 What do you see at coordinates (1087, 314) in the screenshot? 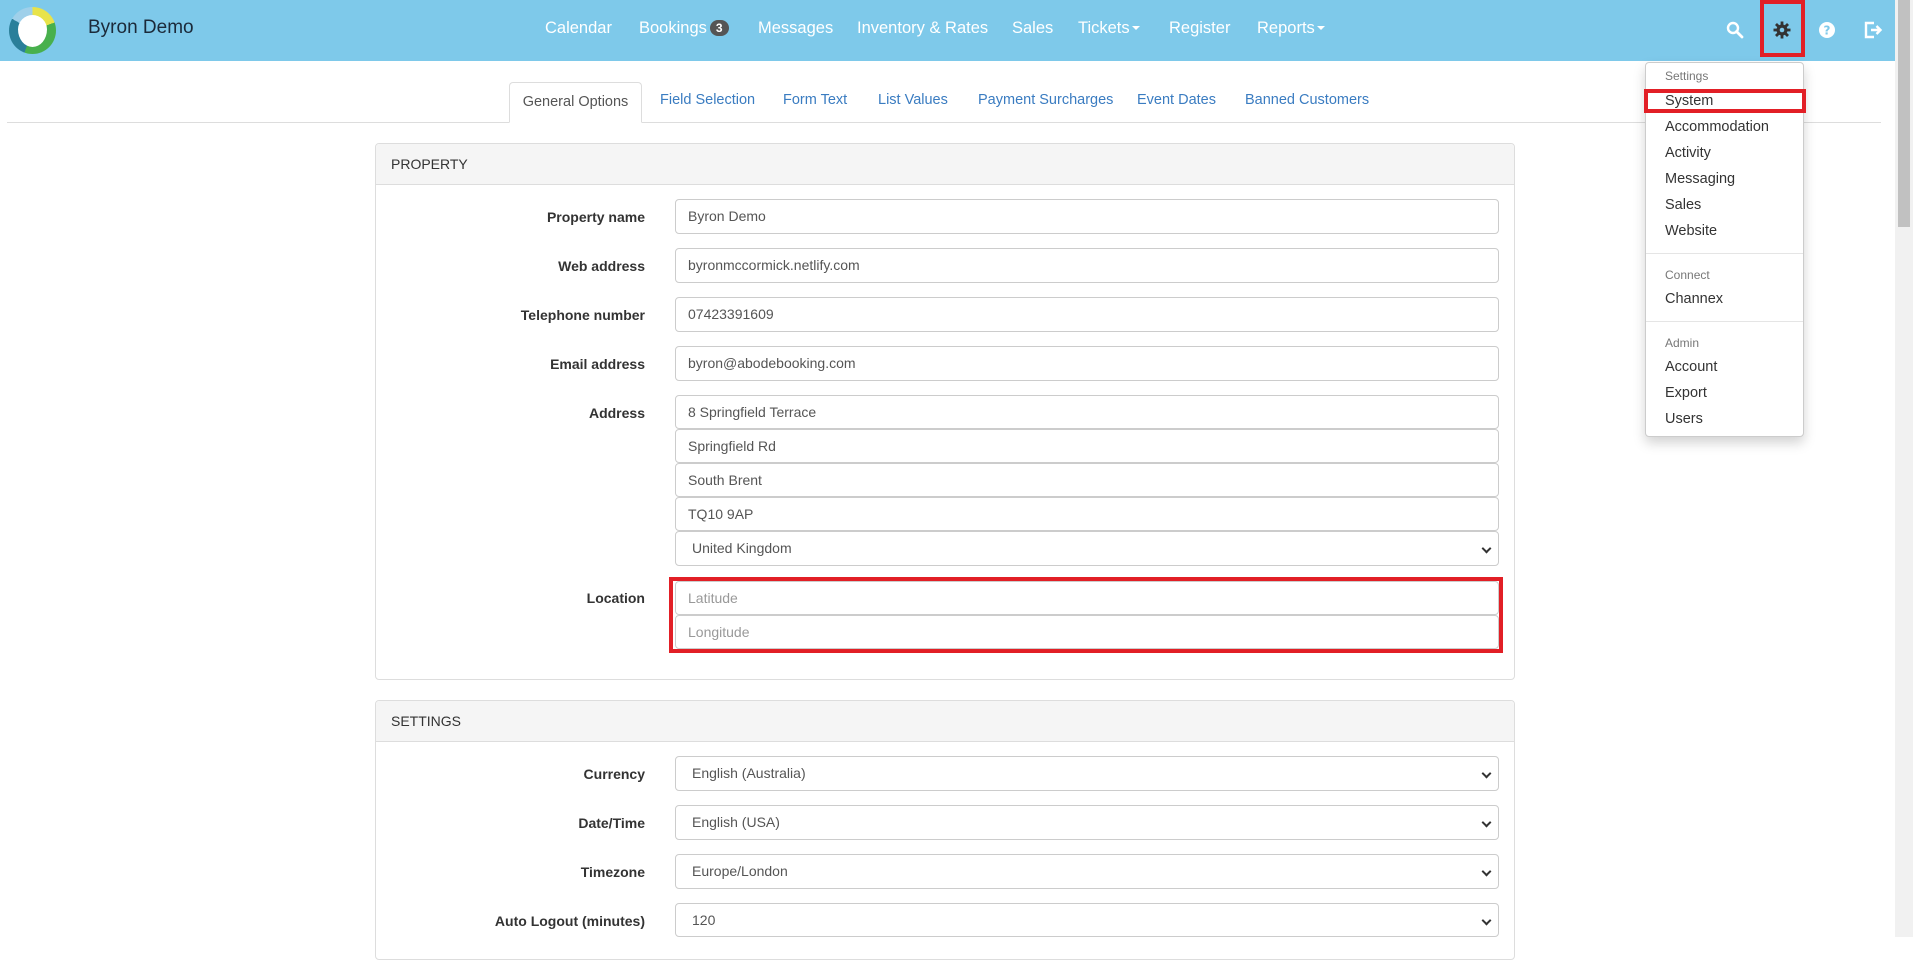
I see `telephone-input: 07423391609` at bounding box center [1087, 314].